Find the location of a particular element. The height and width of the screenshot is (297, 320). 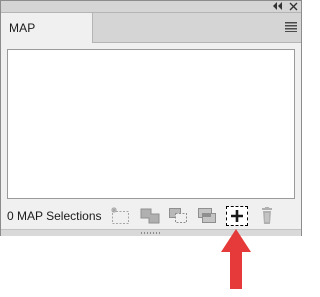

selection-count-label: 0 MAP Selections is located at coordinates (54, 216).